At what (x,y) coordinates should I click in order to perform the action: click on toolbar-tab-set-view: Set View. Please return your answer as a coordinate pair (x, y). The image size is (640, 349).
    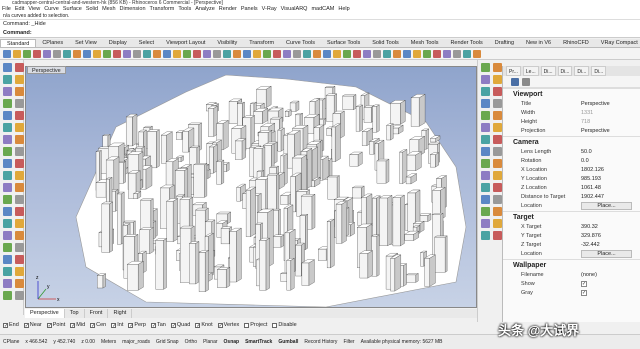
    Looking at the image, I should click on (86, 43).